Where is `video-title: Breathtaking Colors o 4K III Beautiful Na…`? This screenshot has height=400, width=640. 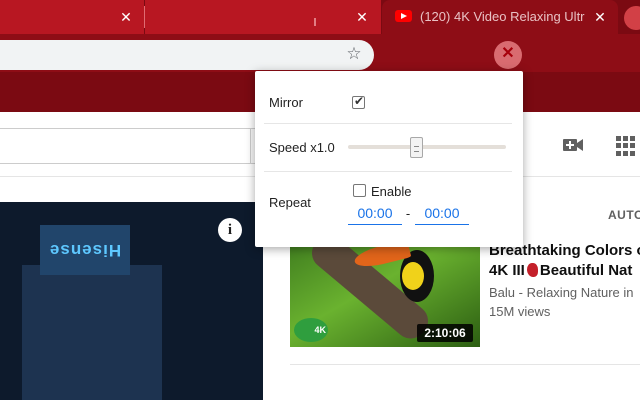 video-title: Breathtaking Colors o 4K III Beautiful Na… is located at coordinates (564, 261).